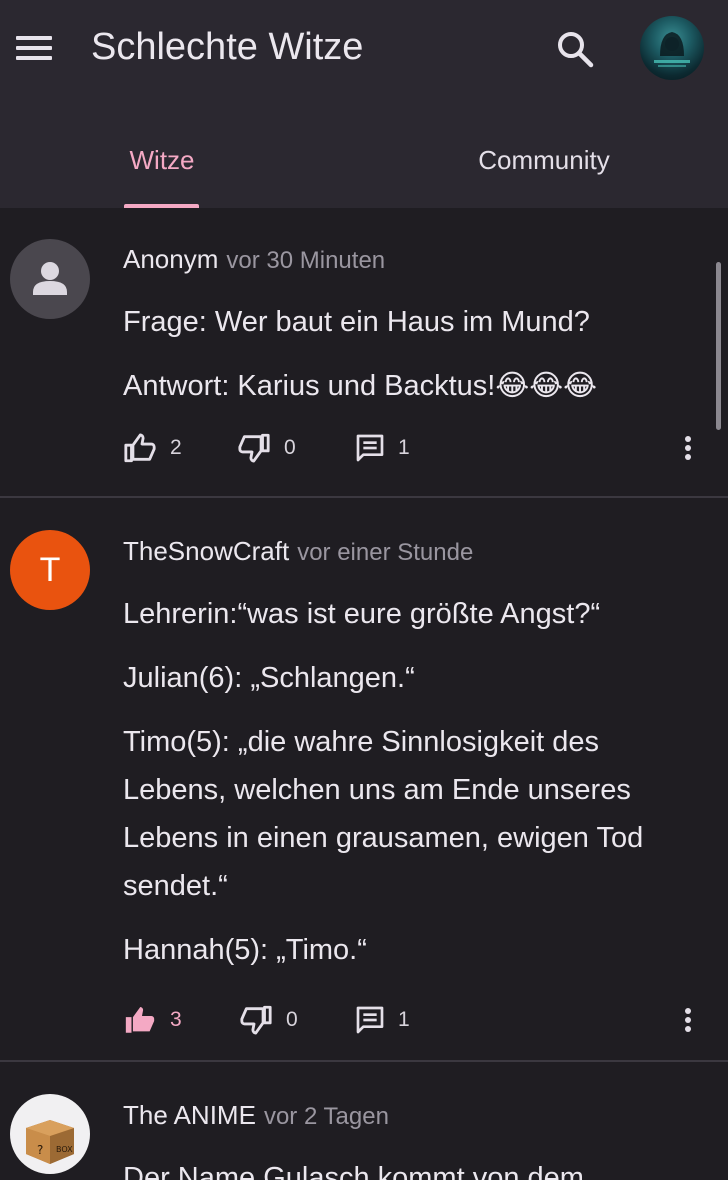 Image resolution: width=728 pixels, height=1180 pixels. What do you see at coordinates (140, 1019) in the screenshot?
I see `thumb-up-filled-icon` at bounding box center [140, 1019].